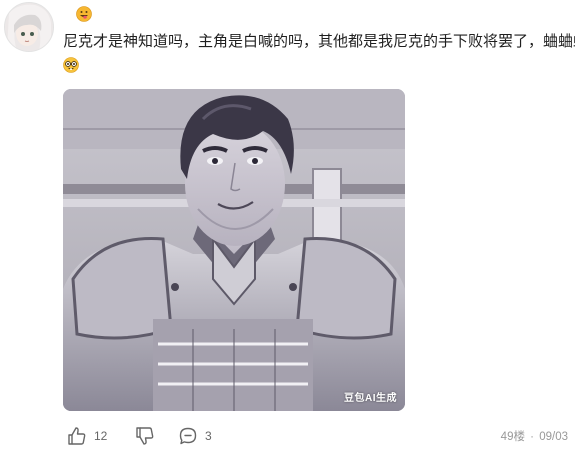  What do you see at coordinates (29, 27) in the screenshot?
I see `user-avatar` at bounding box center [29, 27].